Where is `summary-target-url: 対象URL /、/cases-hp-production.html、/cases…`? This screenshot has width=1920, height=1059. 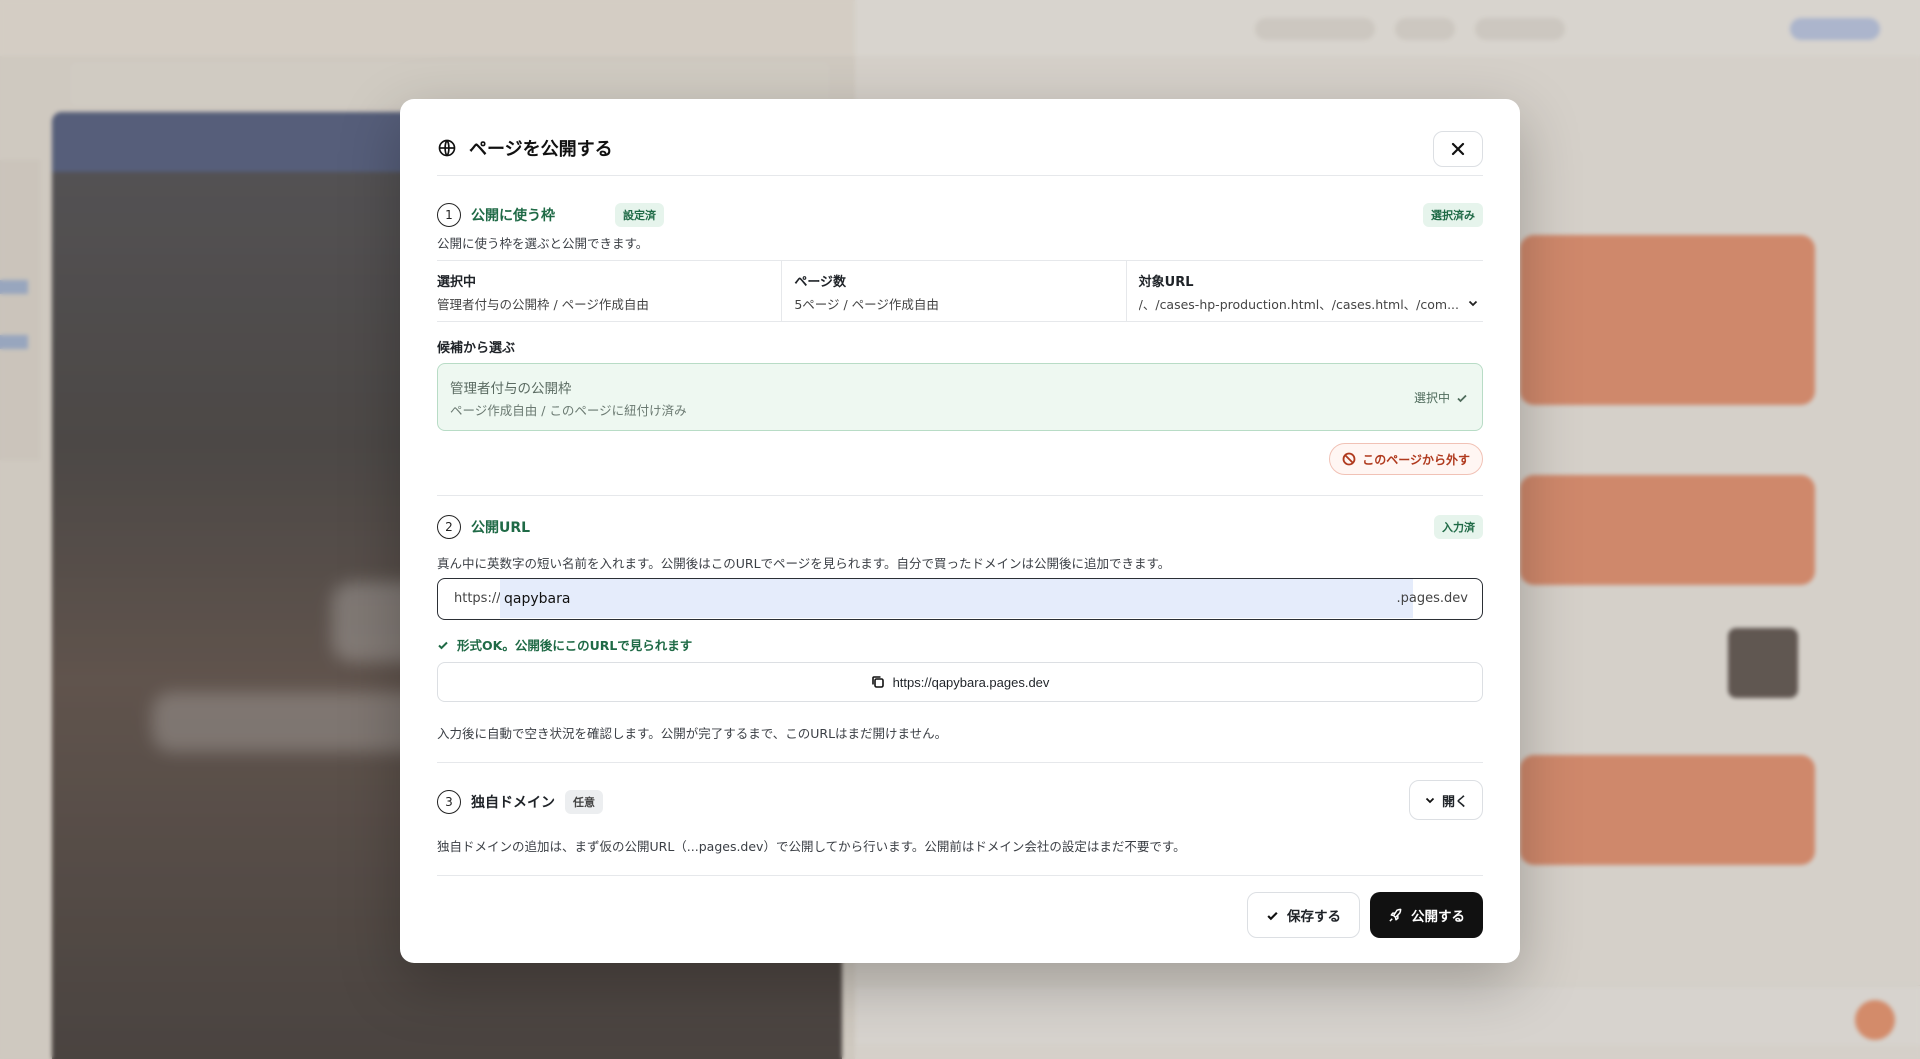 summary-target-url: 対象URL /、/cases-hp-production.html、/cases… is located at coordinates (1304, 291).